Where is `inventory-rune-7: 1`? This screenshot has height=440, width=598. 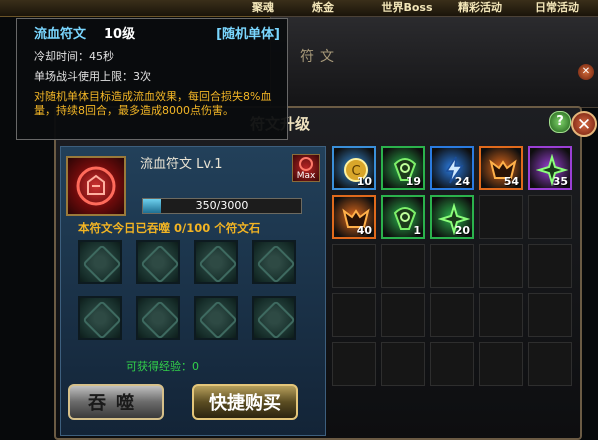 inventory-rune-7: 1 is located at coordinates (403, 217).